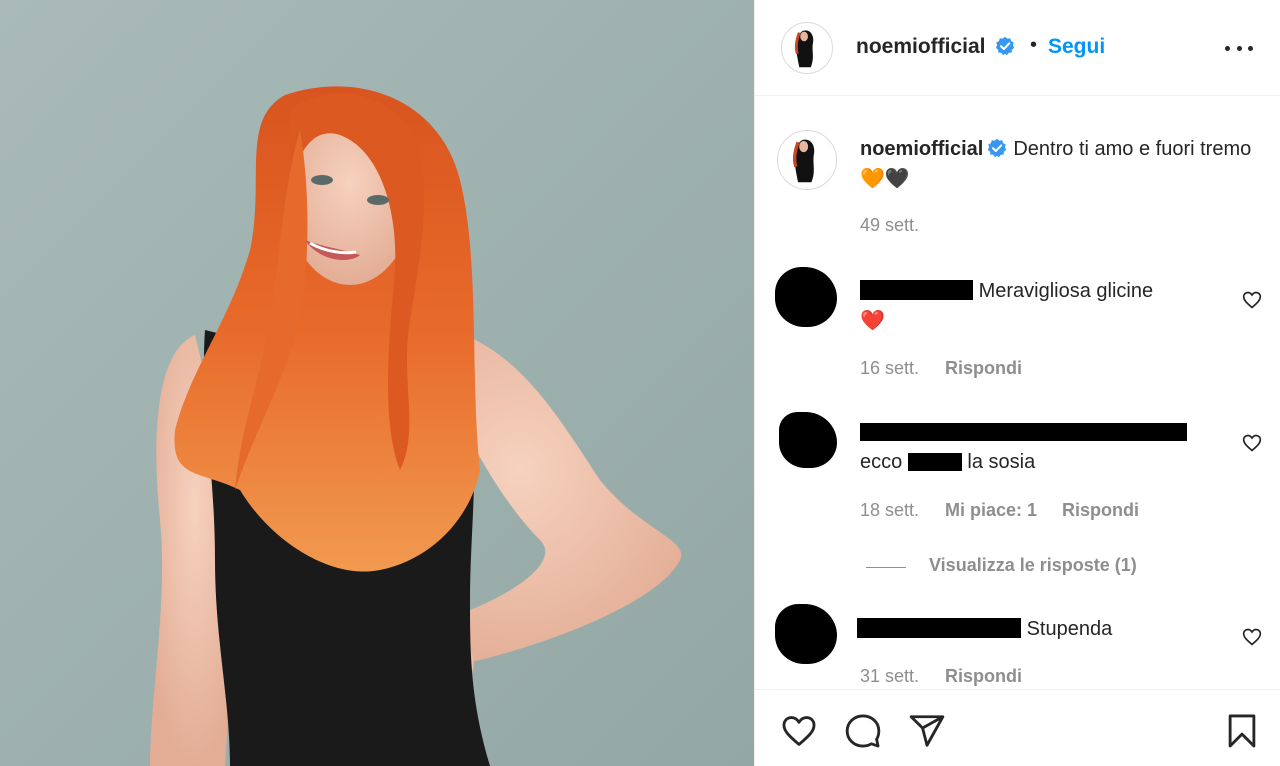  What do you see at coordinates (886, 567) in the screenshot?
I see `replies-divider` at bounding box center [886, 567].